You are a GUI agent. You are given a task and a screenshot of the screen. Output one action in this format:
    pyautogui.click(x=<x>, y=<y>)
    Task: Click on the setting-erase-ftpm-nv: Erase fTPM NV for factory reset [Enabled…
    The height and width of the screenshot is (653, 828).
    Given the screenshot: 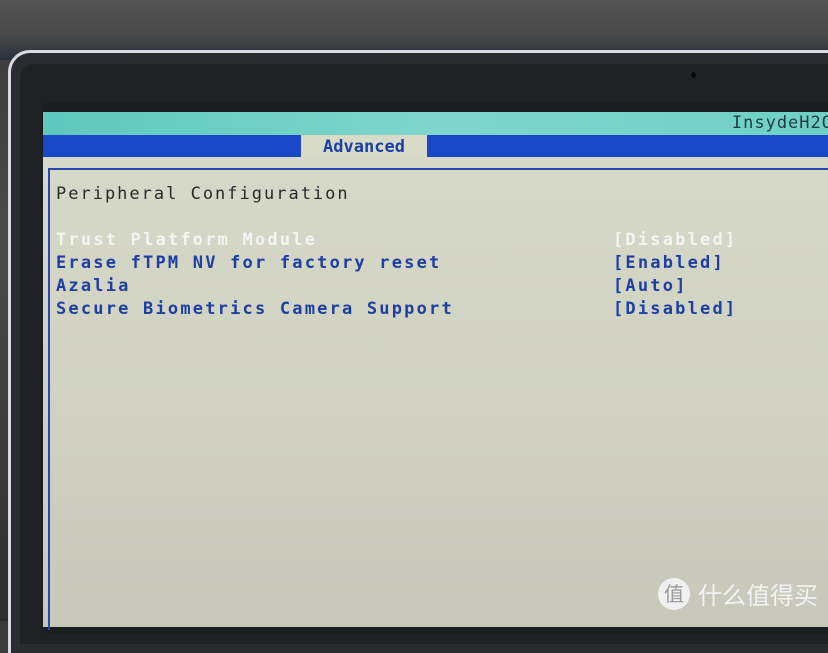 What is the action you would take?
    pyautogui.click(x=389, y=263)
    